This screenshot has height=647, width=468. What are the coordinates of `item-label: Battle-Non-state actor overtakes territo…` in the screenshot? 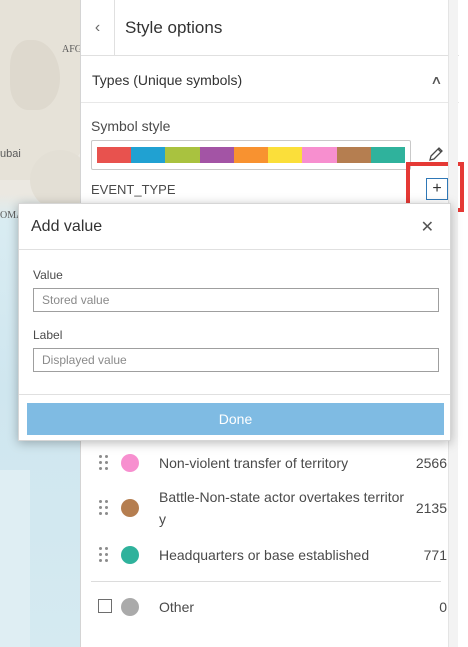 It's located at (282, 508).